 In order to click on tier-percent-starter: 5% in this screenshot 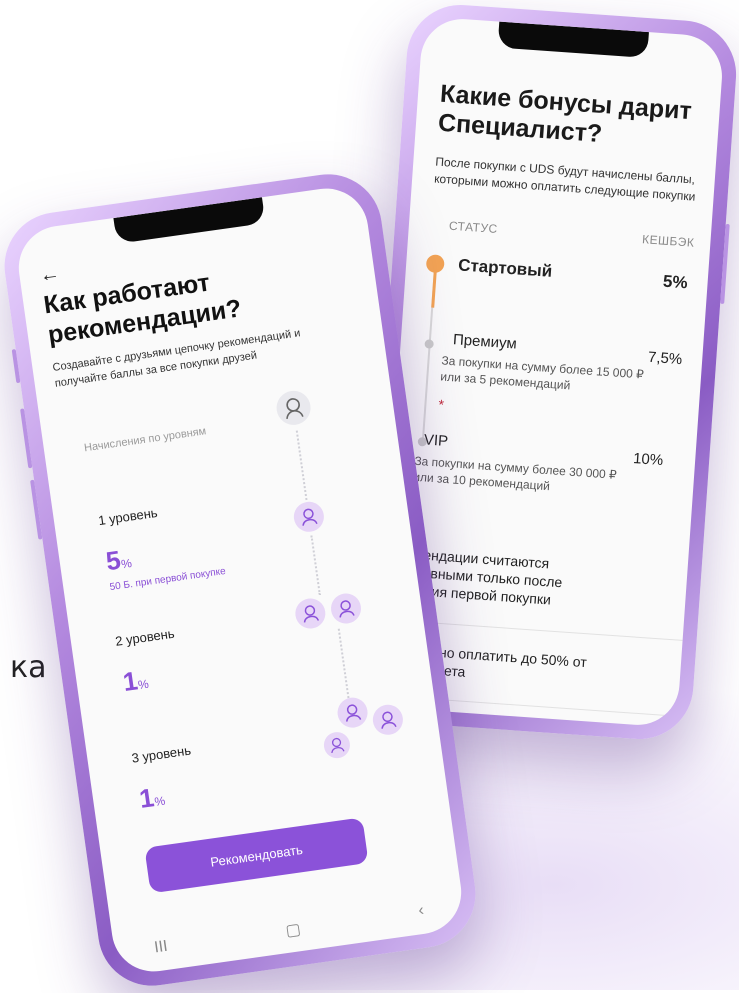, I will do `click(675, 282)`.